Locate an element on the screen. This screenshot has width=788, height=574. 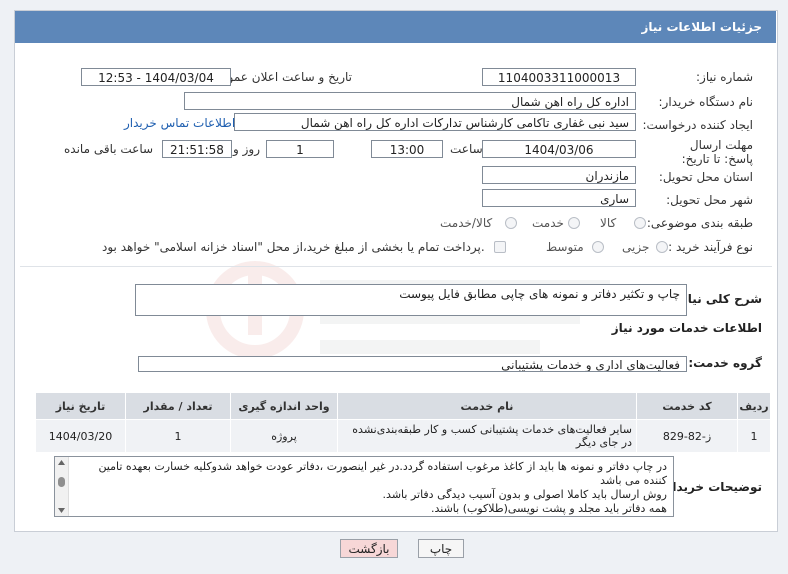
service-group-label: گروه خدمت: is located at coordinates (725, 363).